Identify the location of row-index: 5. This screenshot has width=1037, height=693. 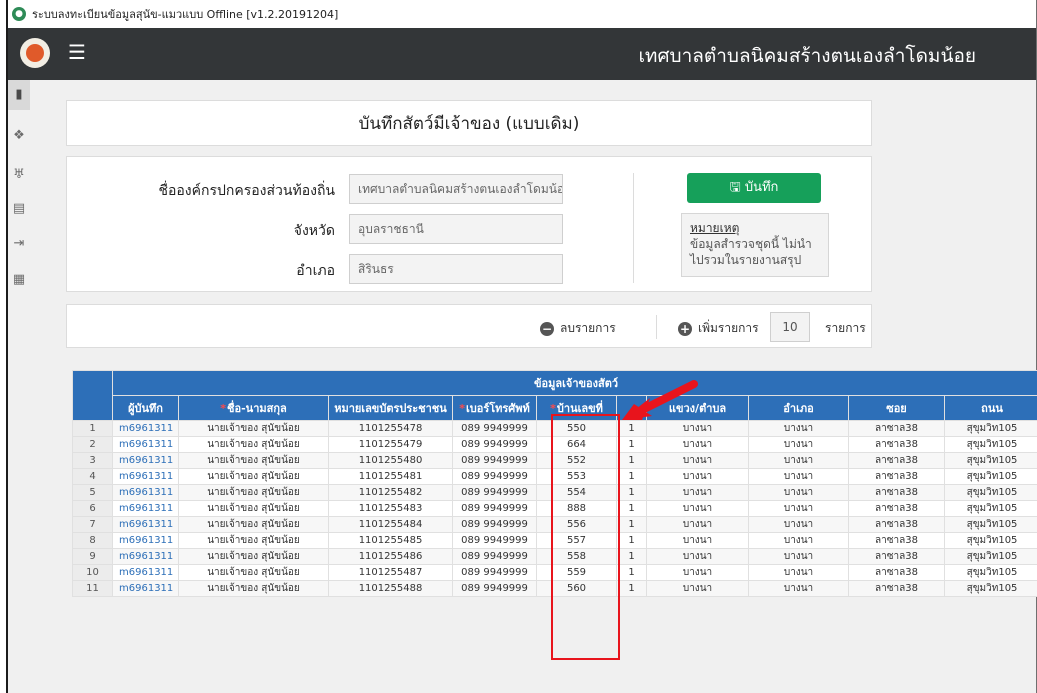
(92, 492).